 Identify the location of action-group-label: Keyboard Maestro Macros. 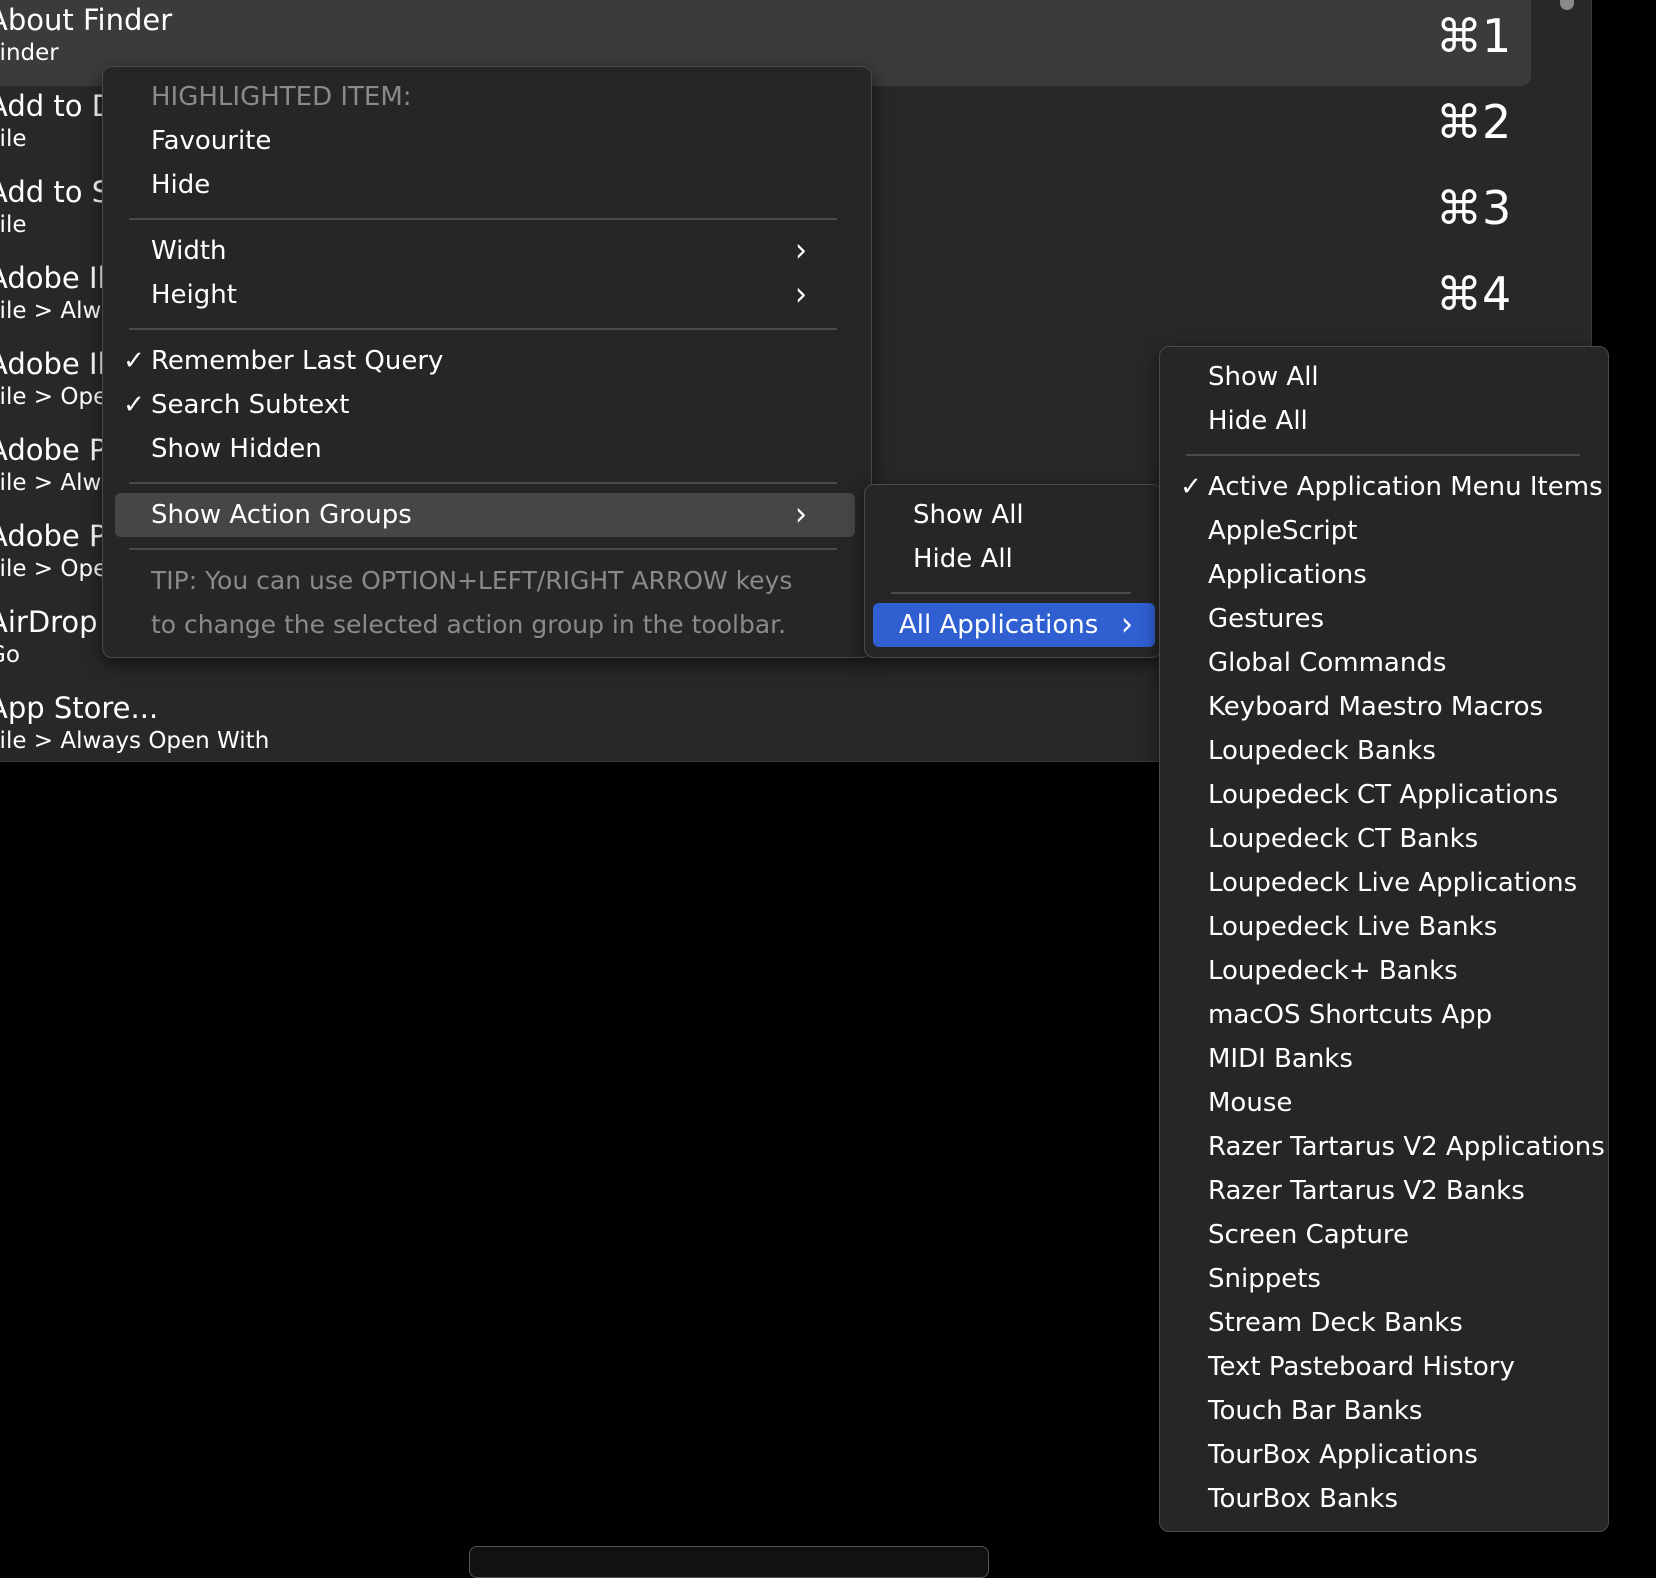
(1376, 707).